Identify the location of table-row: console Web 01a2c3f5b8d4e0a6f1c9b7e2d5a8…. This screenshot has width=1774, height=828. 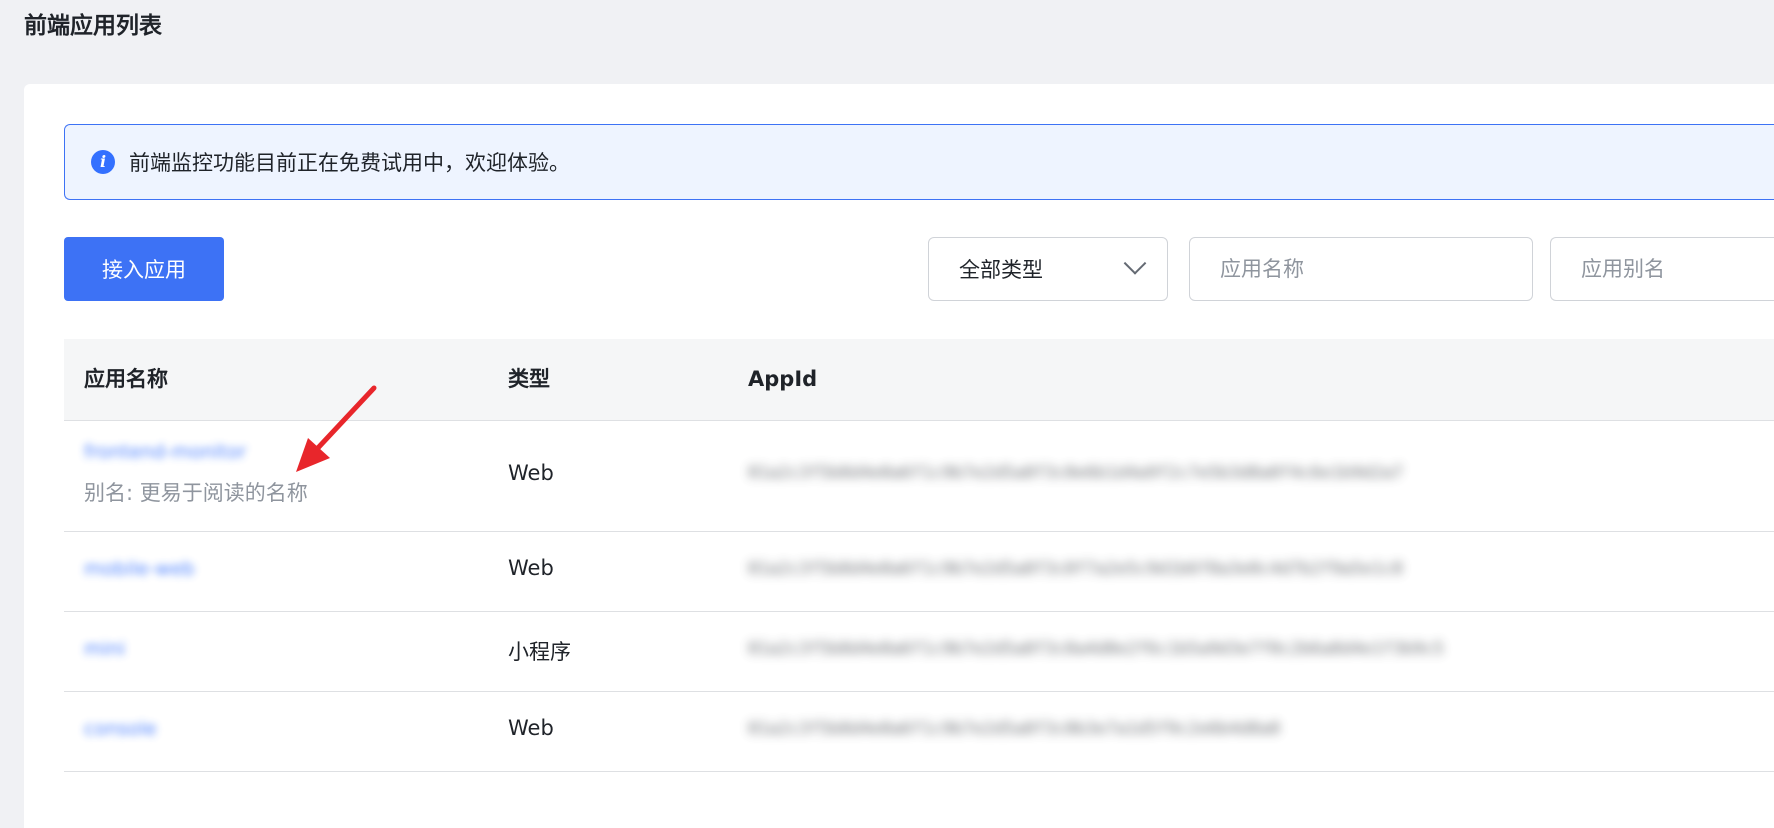
(919, 732).